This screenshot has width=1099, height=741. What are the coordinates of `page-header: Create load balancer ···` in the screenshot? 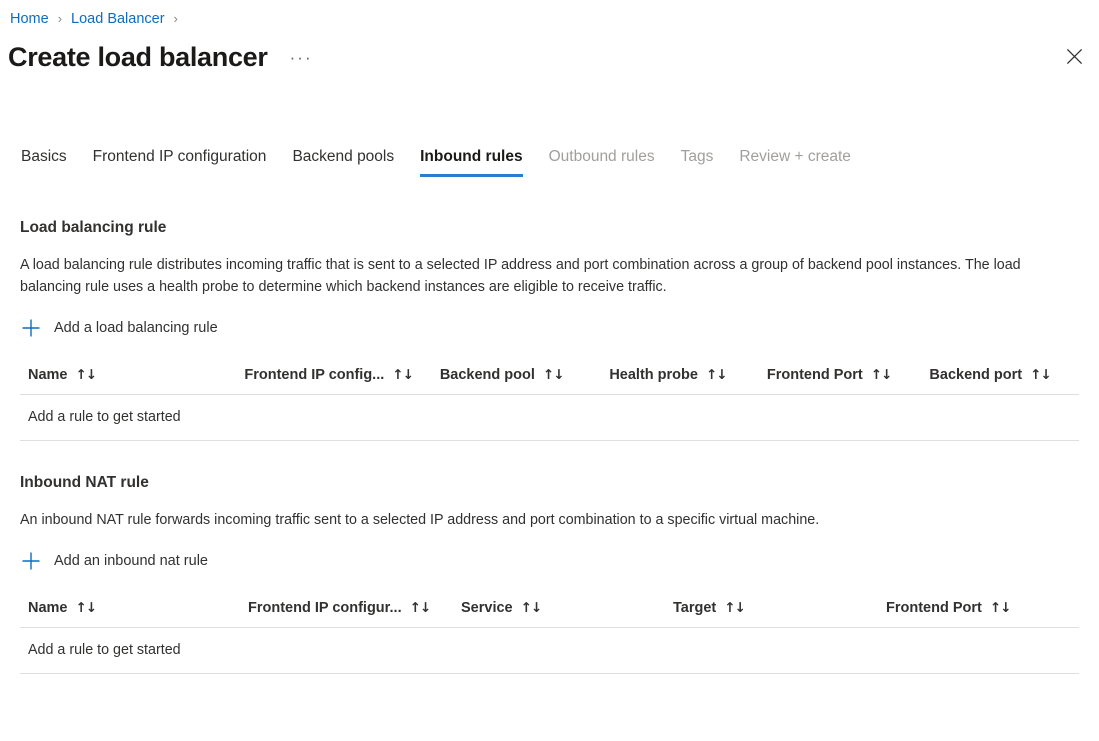 It's located at (160, 57).